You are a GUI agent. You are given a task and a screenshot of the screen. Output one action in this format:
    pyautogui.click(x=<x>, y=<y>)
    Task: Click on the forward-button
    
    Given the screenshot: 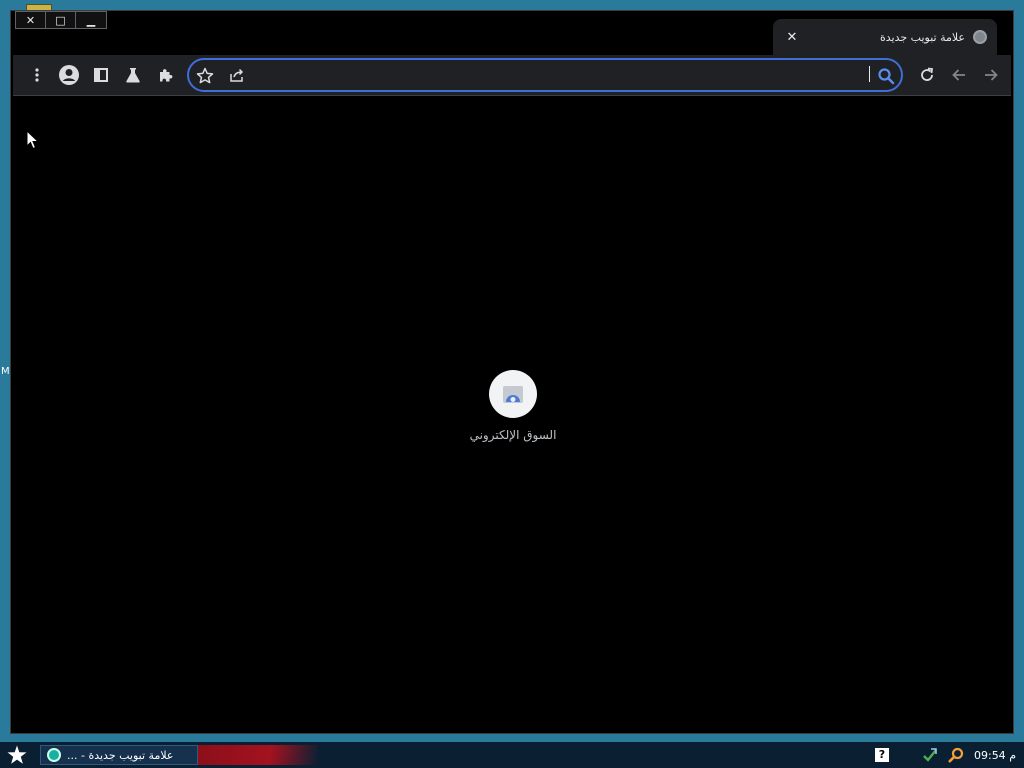 What is the action you would take?
    pyautogui.click(x=991, y=75)
    